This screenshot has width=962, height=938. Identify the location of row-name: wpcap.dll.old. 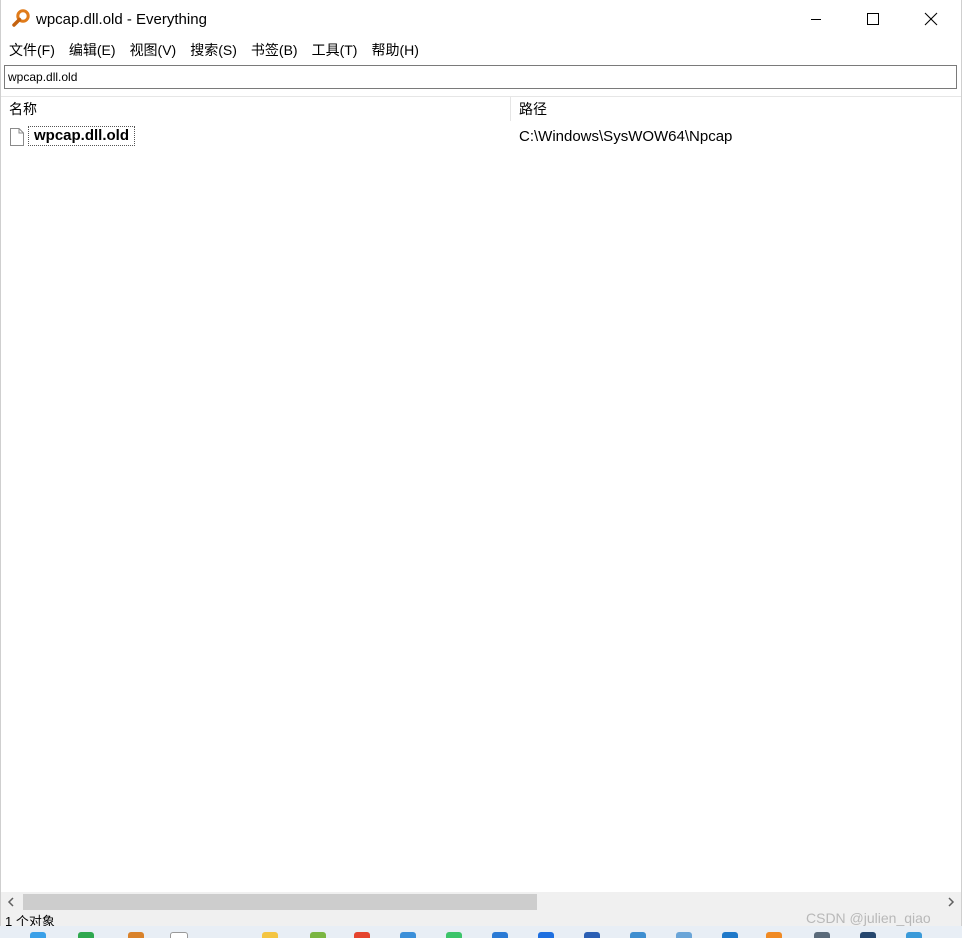
(82, 136).